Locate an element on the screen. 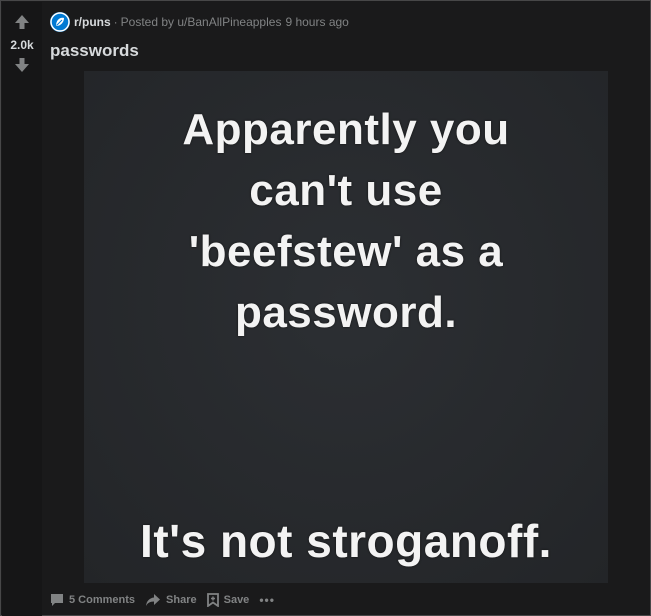  arrow-up-icon is located at coordinates (22, 22).